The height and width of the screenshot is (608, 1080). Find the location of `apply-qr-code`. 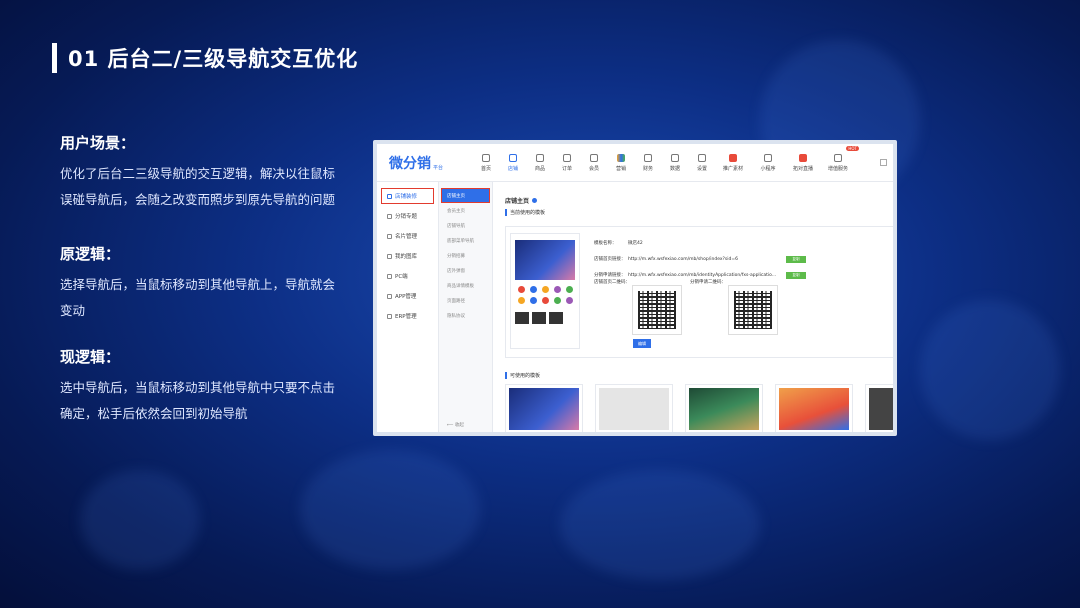

apply-qr-code is located at coordinates (753, 310).